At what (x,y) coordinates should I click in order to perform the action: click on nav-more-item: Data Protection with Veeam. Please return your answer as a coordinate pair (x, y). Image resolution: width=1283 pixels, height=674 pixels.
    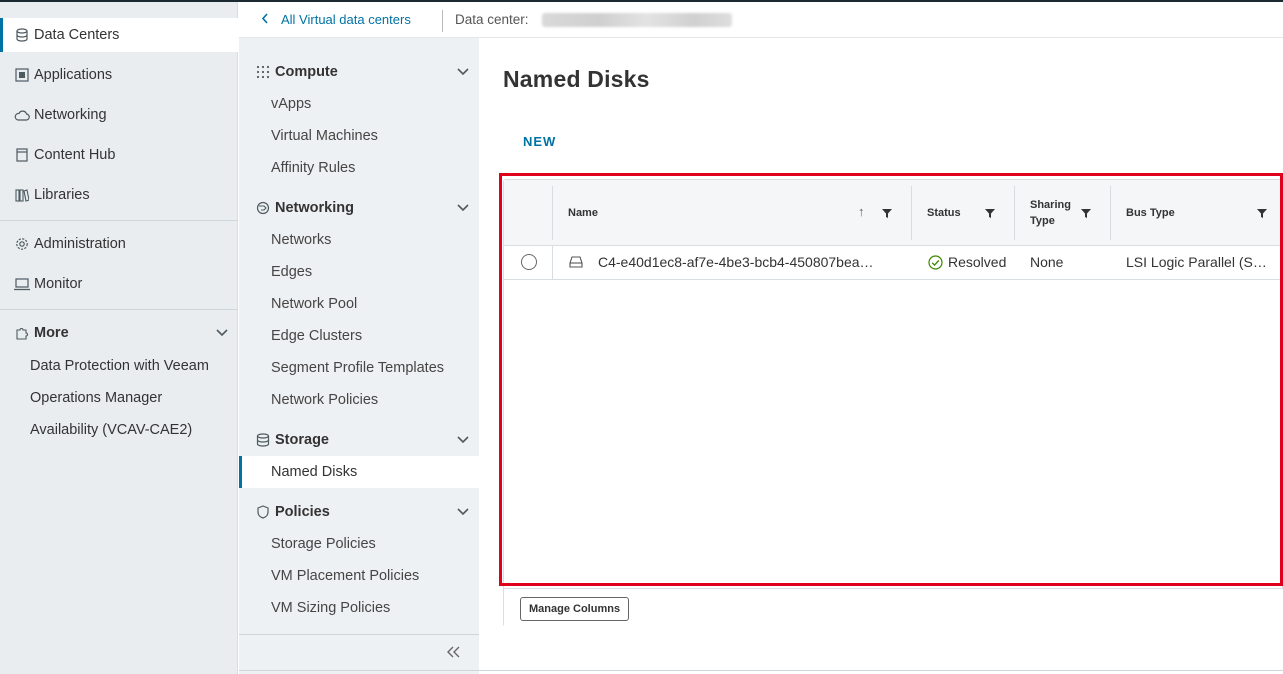
    Looking at the image, I should click on (119, 366).